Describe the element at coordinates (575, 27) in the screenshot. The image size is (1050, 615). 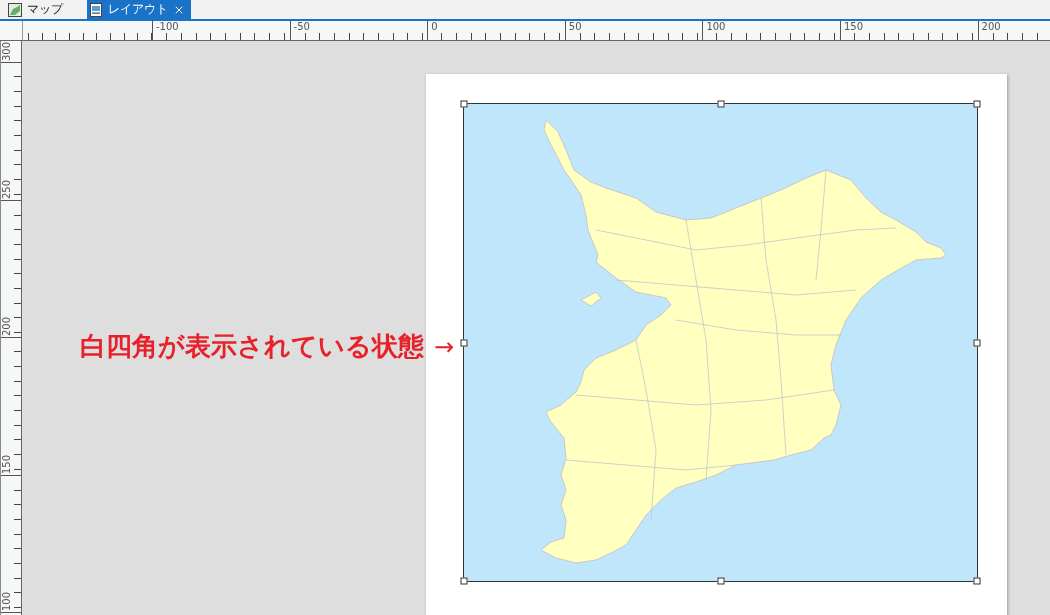
I see `ruler-label: 50` at that location.